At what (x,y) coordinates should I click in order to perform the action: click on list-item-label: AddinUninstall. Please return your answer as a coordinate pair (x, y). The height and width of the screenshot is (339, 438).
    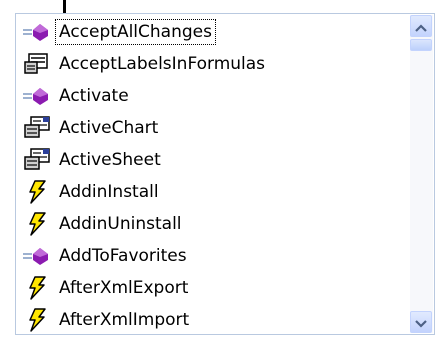
    Looking at the image, I should click on (120, 224).